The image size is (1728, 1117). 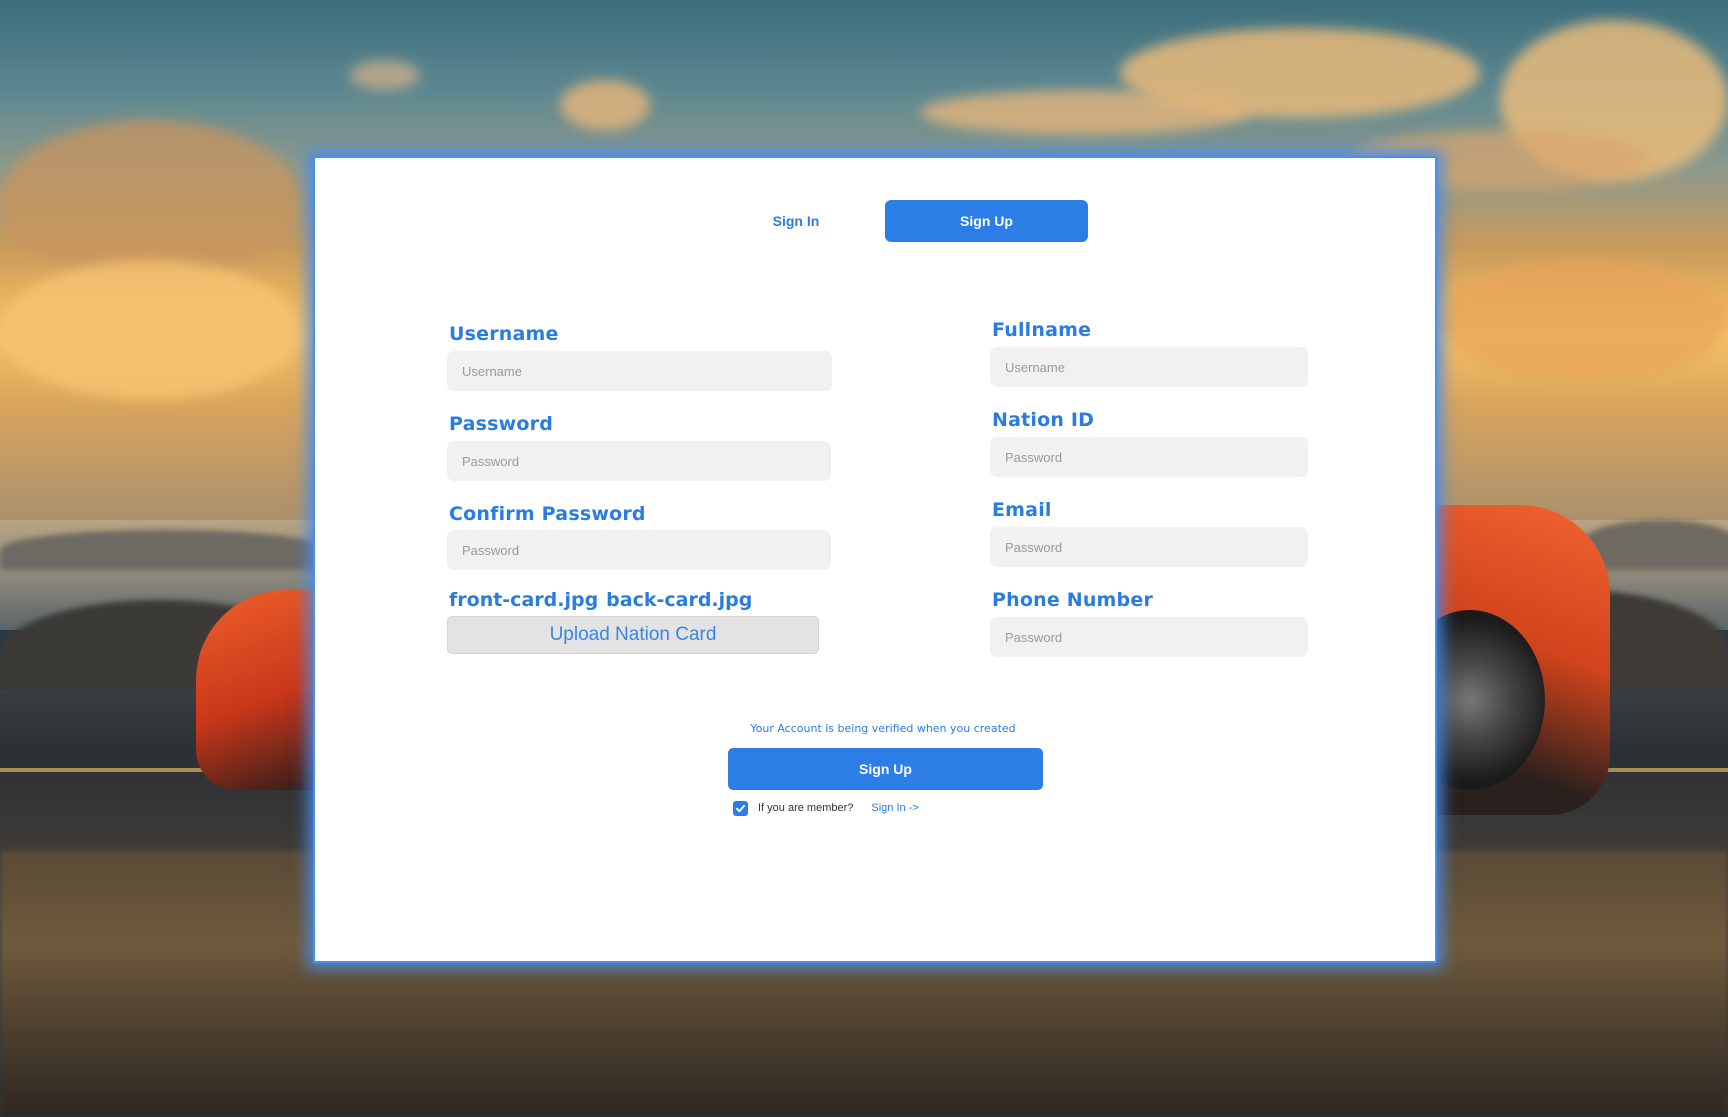 What do you see at coordinates (504, 334) in the screenshot?
I see `username-label: Username` at bounding box center [504, 334].